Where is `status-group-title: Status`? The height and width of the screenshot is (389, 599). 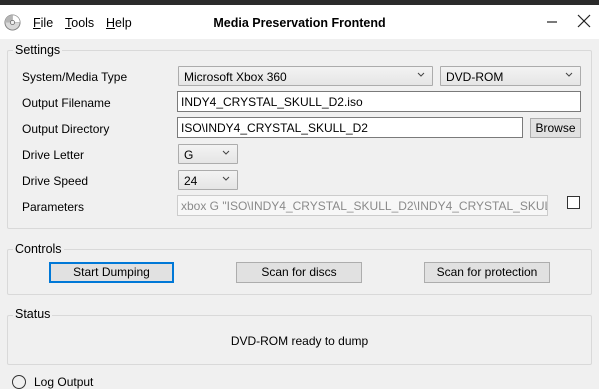 status-group-title: Status is located at coordinates (33, 314).